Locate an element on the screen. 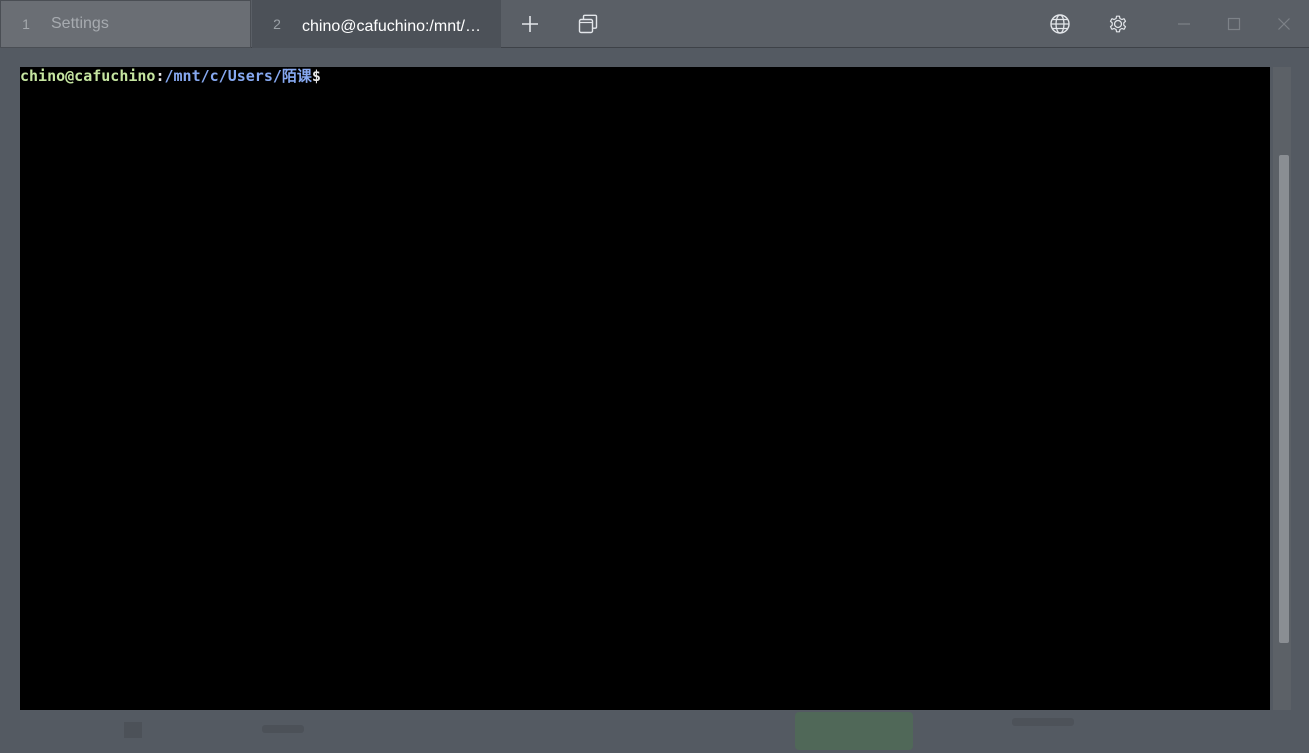 The height and width of the screenshot is (753, 1309). gear-icon is located at coordinates (1118, 24).